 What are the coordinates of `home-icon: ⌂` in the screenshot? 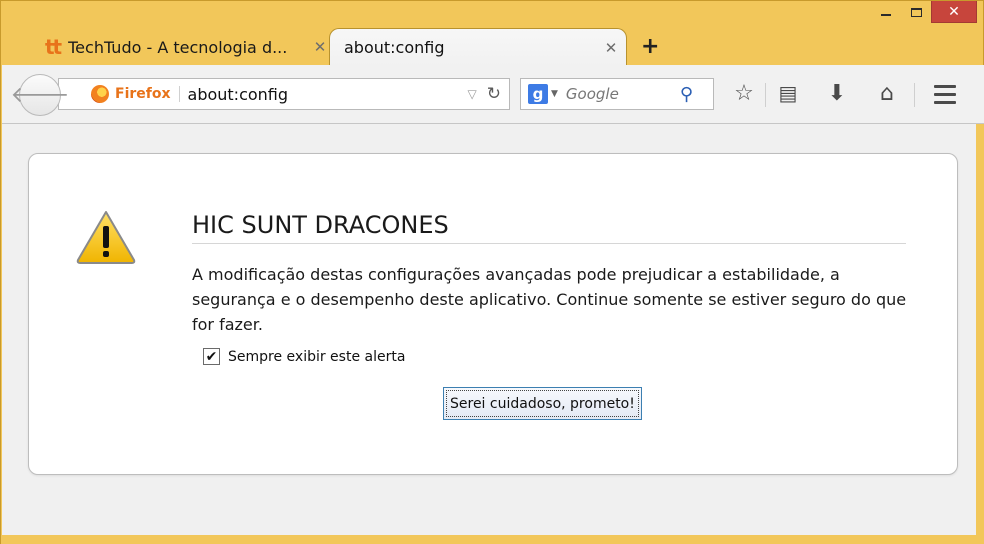 It's located at (887, 93).